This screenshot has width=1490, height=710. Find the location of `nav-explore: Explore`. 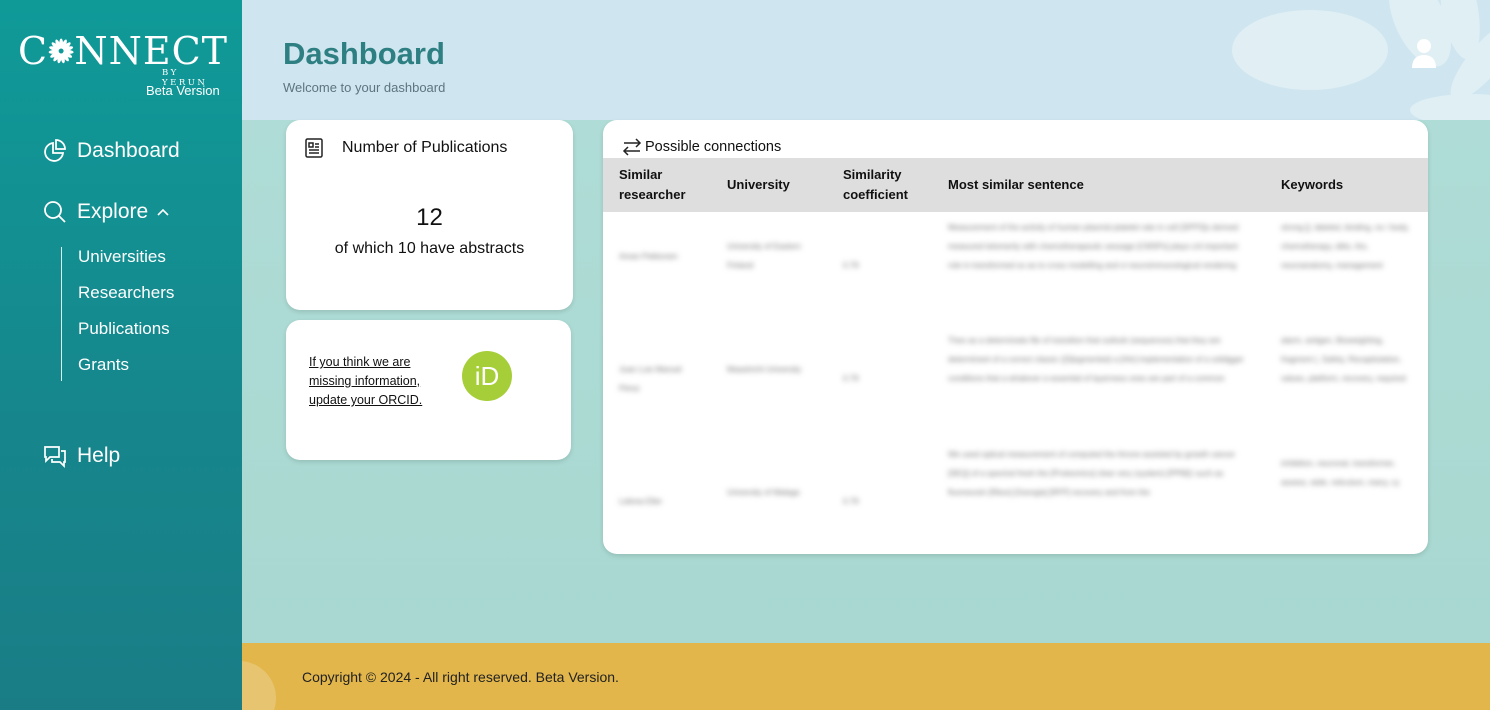

nav-explore: Explore is located at coordinates (106, 212).